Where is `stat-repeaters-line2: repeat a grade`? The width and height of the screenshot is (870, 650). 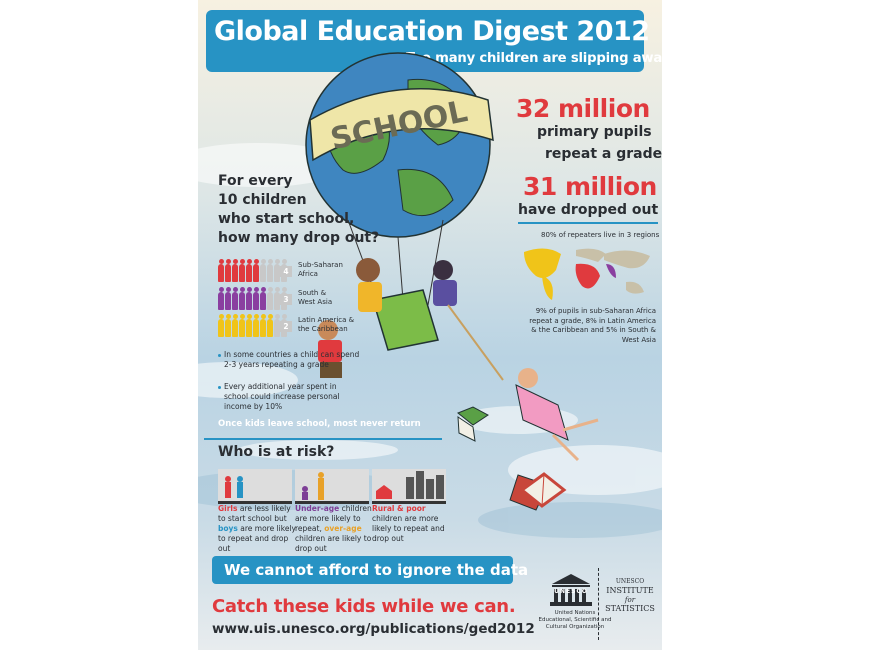
stat-repeaters-line2: repeat a grade is located at coordinates (603, 154).